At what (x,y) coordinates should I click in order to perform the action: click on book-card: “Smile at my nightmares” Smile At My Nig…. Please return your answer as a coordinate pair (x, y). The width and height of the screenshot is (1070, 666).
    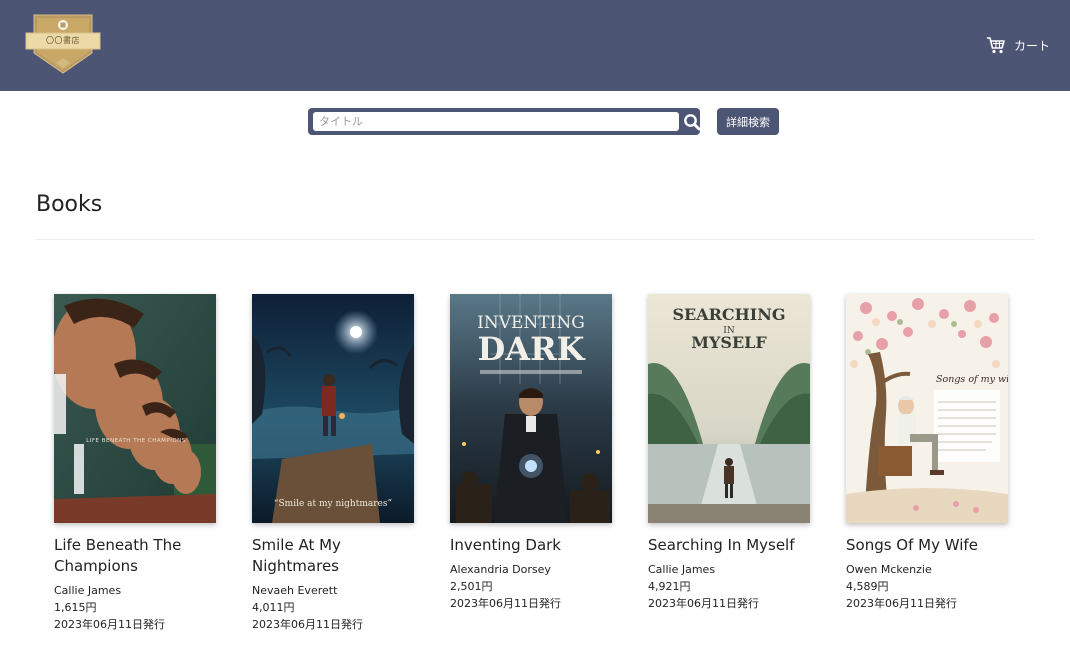
    Looking at the image, I should click on (342, 463).